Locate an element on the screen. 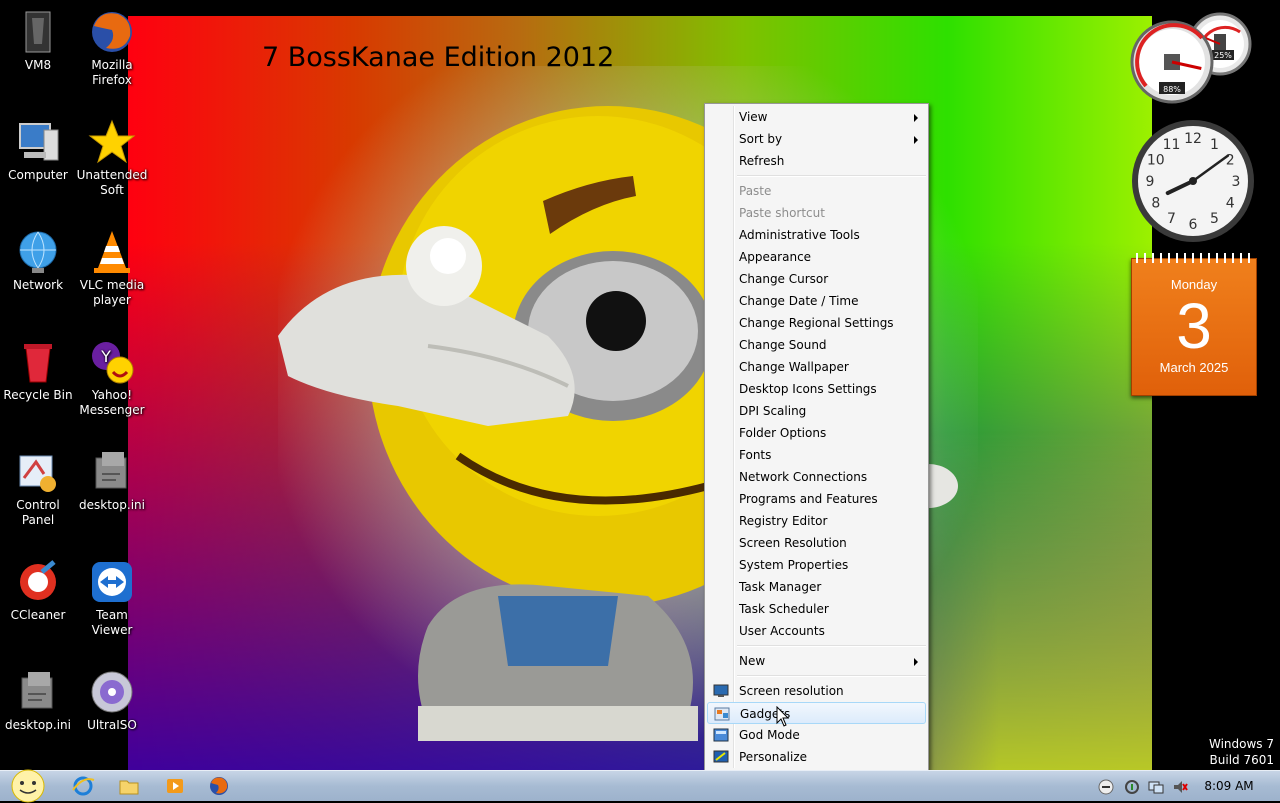  menu-item-desktop-icons-settings: Desktop Icons Settings is located at coordinates (816, 389).